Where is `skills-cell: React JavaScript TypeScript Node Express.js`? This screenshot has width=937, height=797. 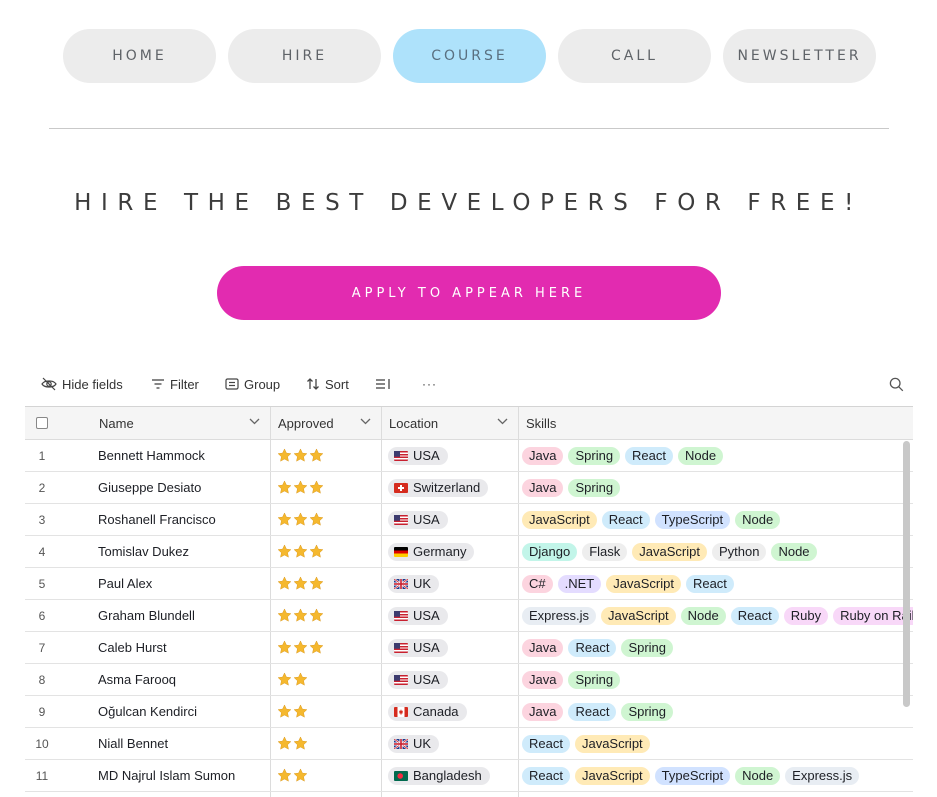 skills-cell: React JavaScript TypeScript Node Express.js is located at coordinates (717, 775).